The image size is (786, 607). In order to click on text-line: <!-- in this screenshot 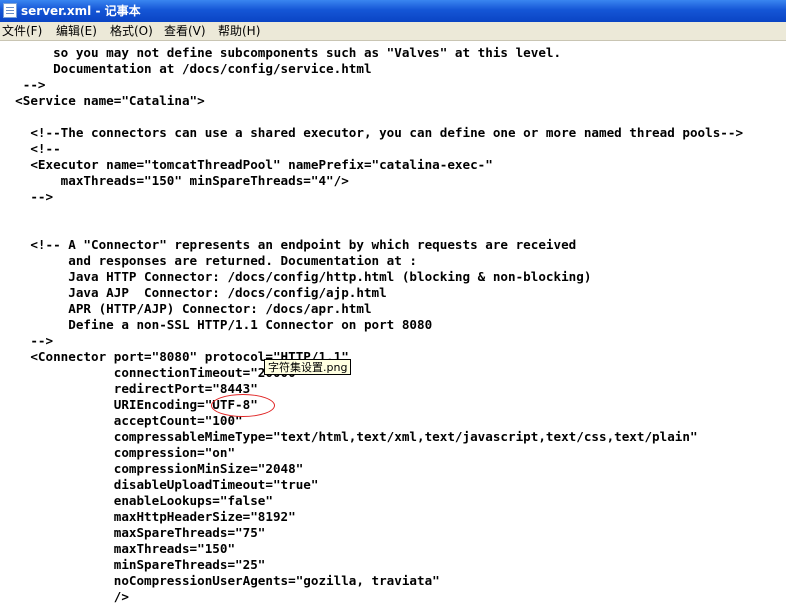, I will do `click(371, 149)`.